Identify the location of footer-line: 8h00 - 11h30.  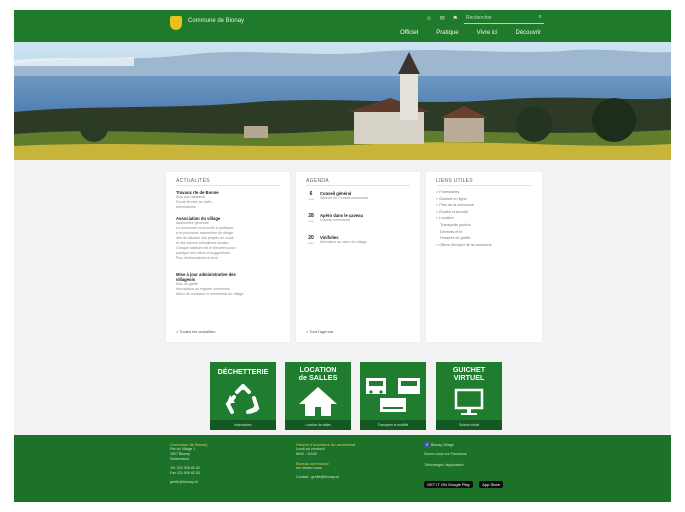
(306, 454).